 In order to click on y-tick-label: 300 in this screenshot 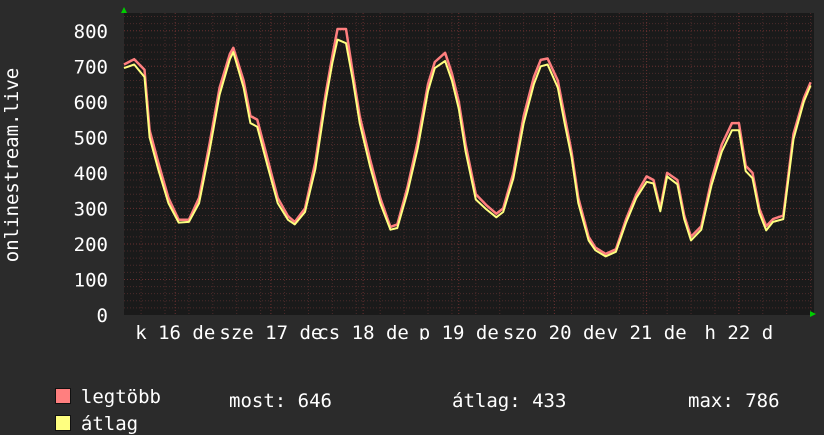, I will do `click(91, 209)`.